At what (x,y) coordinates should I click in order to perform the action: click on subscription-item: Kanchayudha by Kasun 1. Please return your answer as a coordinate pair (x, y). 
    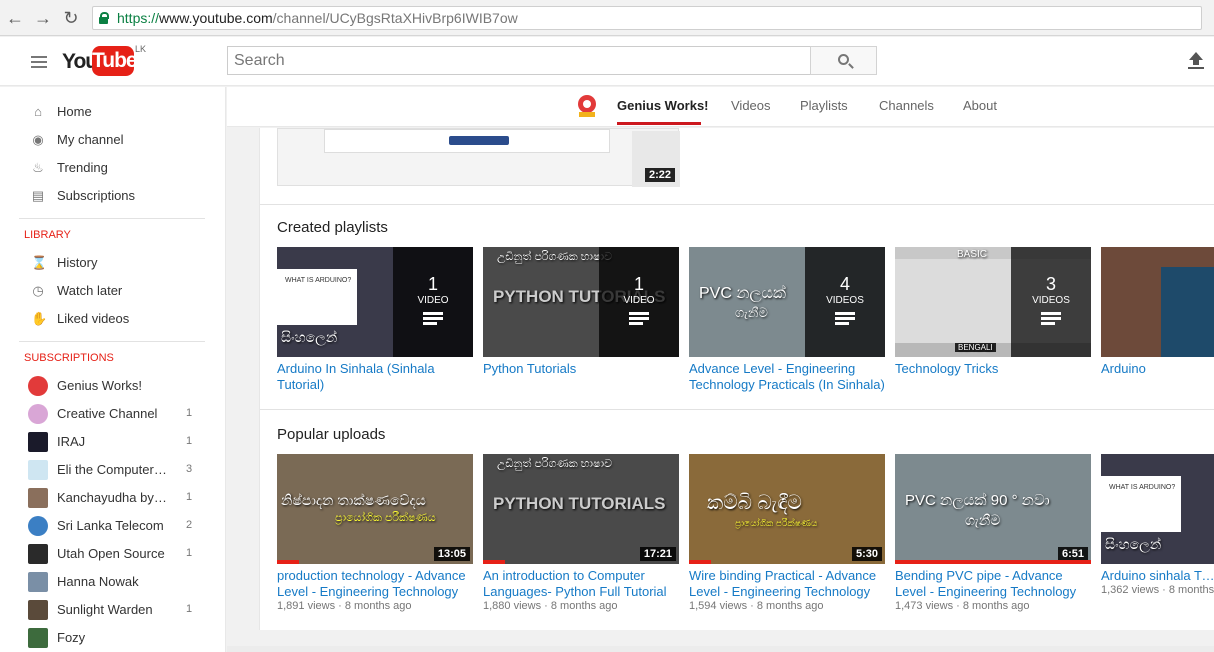
    Looking at the image, I should click on (112, 498).